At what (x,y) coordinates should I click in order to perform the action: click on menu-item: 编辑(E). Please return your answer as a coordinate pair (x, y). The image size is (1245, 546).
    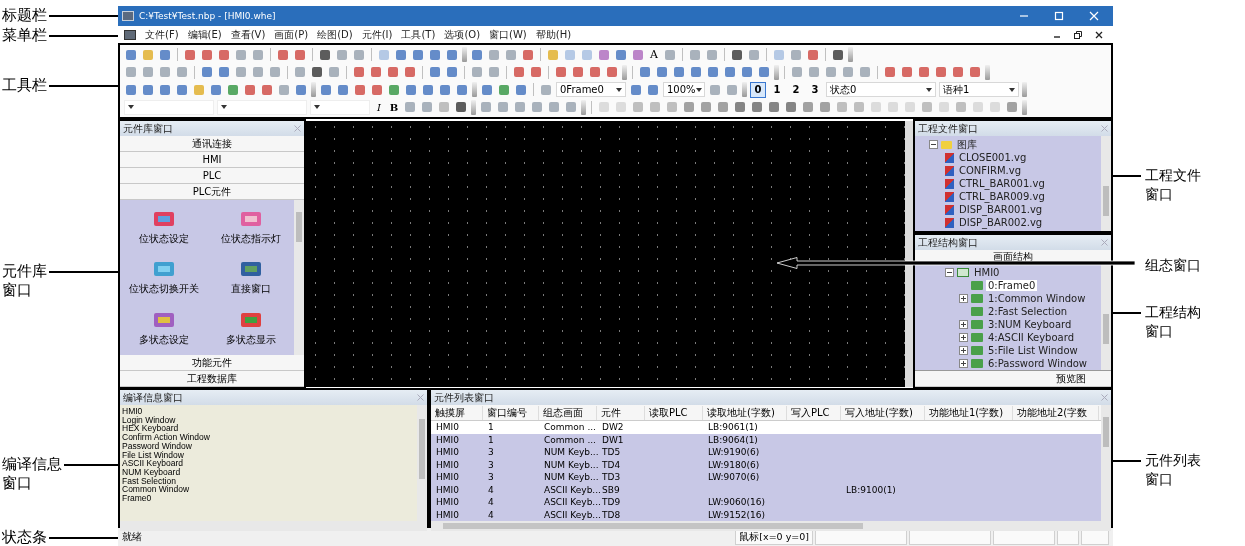
    Looking at the image, I should click on (204, 34).